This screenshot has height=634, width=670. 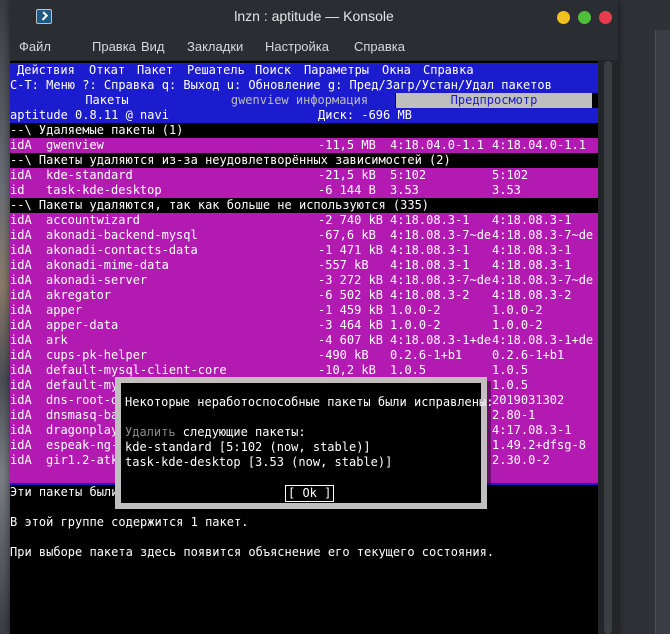 I want to click on package-cur: 0.2.6-1+b1, so click(x=426, y=355).